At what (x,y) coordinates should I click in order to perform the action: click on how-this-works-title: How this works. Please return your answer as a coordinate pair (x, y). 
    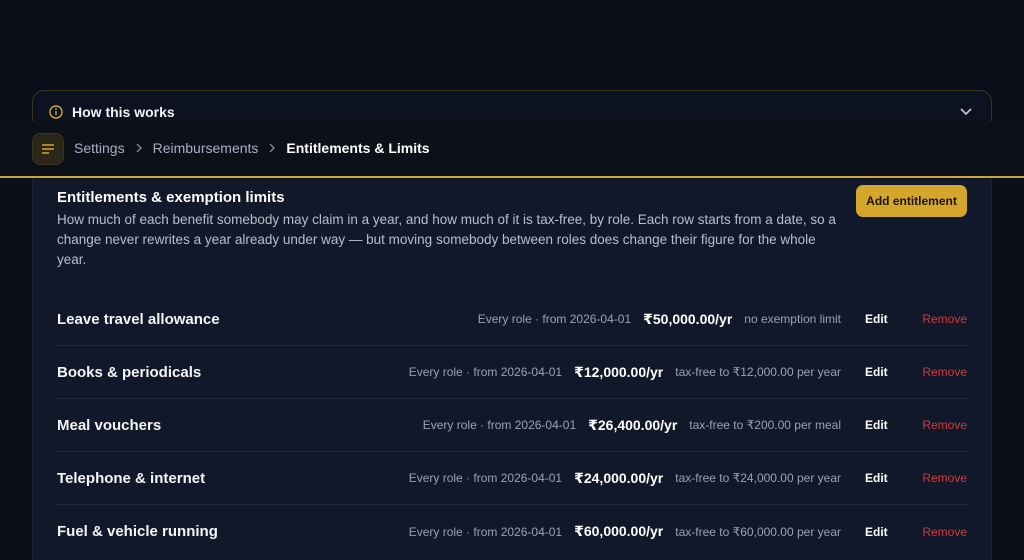
    Looking at the image, I should click on (123, 112).